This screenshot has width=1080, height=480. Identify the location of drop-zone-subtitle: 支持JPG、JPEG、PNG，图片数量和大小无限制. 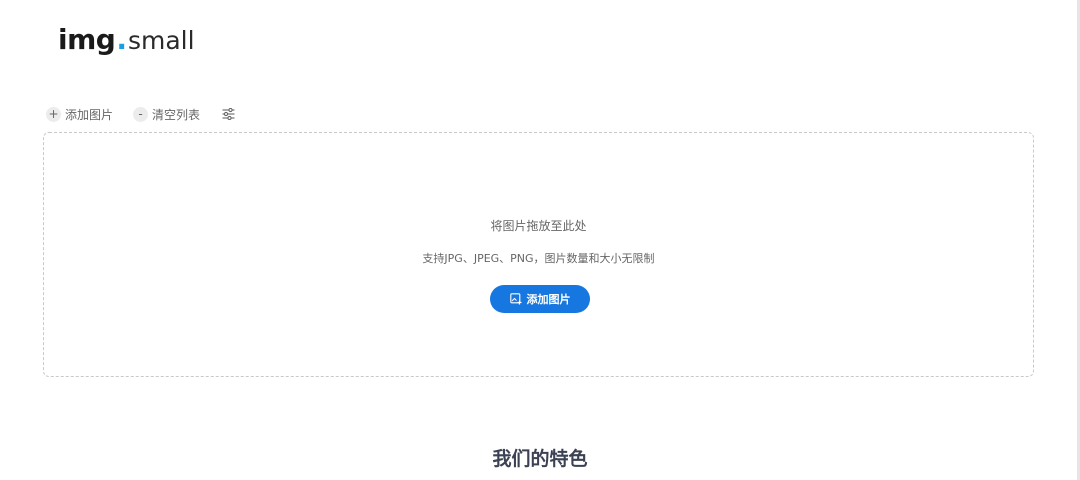
(538, 258).